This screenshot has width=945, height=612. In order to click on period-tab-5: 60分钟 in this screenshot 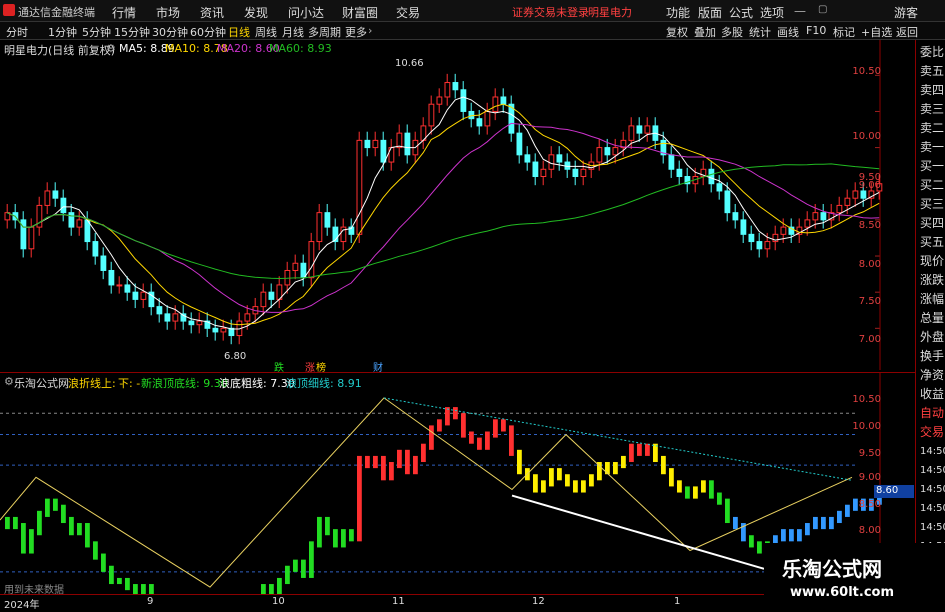, I will do `click(208, 32)`.